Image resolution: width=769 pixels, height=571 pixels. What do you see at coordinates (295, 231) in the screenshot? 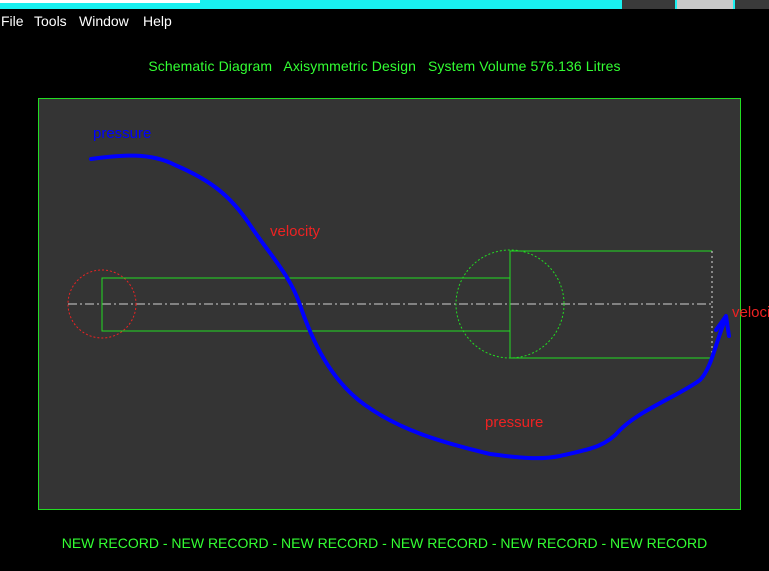
I see `label-velocity-mid: velocity` at bounding box center [295, 231].